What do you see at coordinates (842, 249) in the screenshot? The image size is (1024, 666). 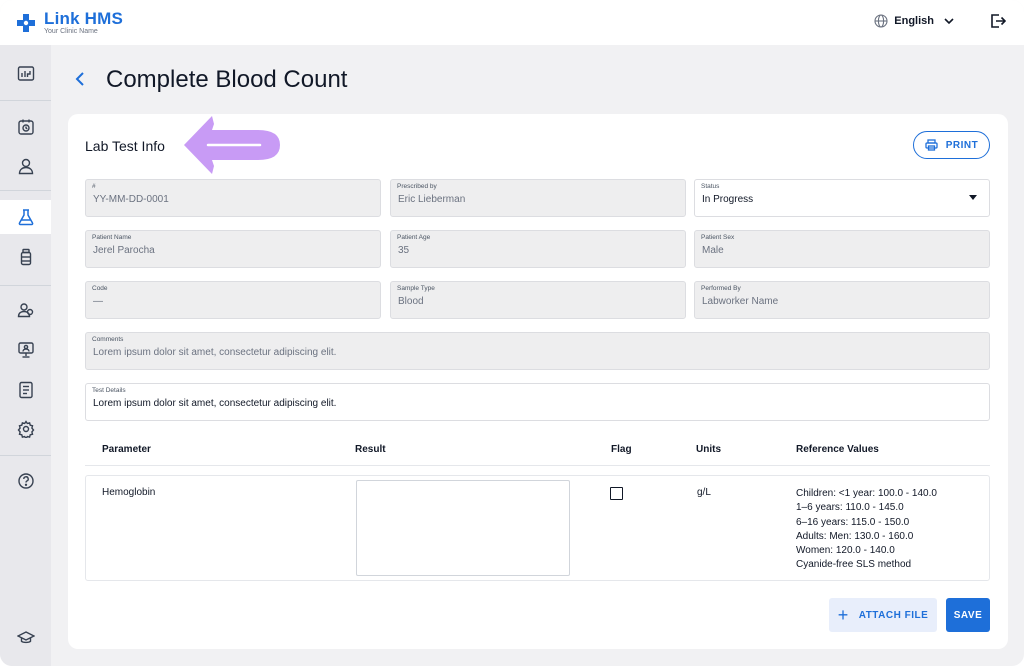 I see `patient-sex-field: Patient Sex Male` at bounding box center [842, 249].